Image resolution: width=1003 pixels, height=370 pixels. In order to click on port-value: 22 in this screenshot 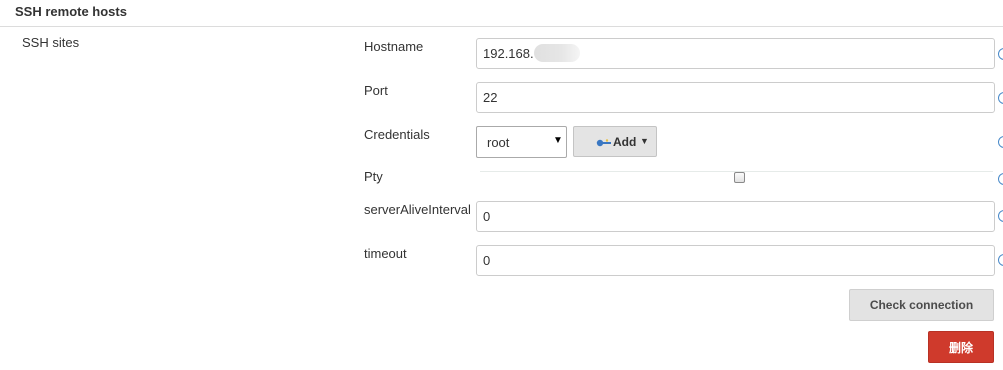, I will do `click(490, 97)`.